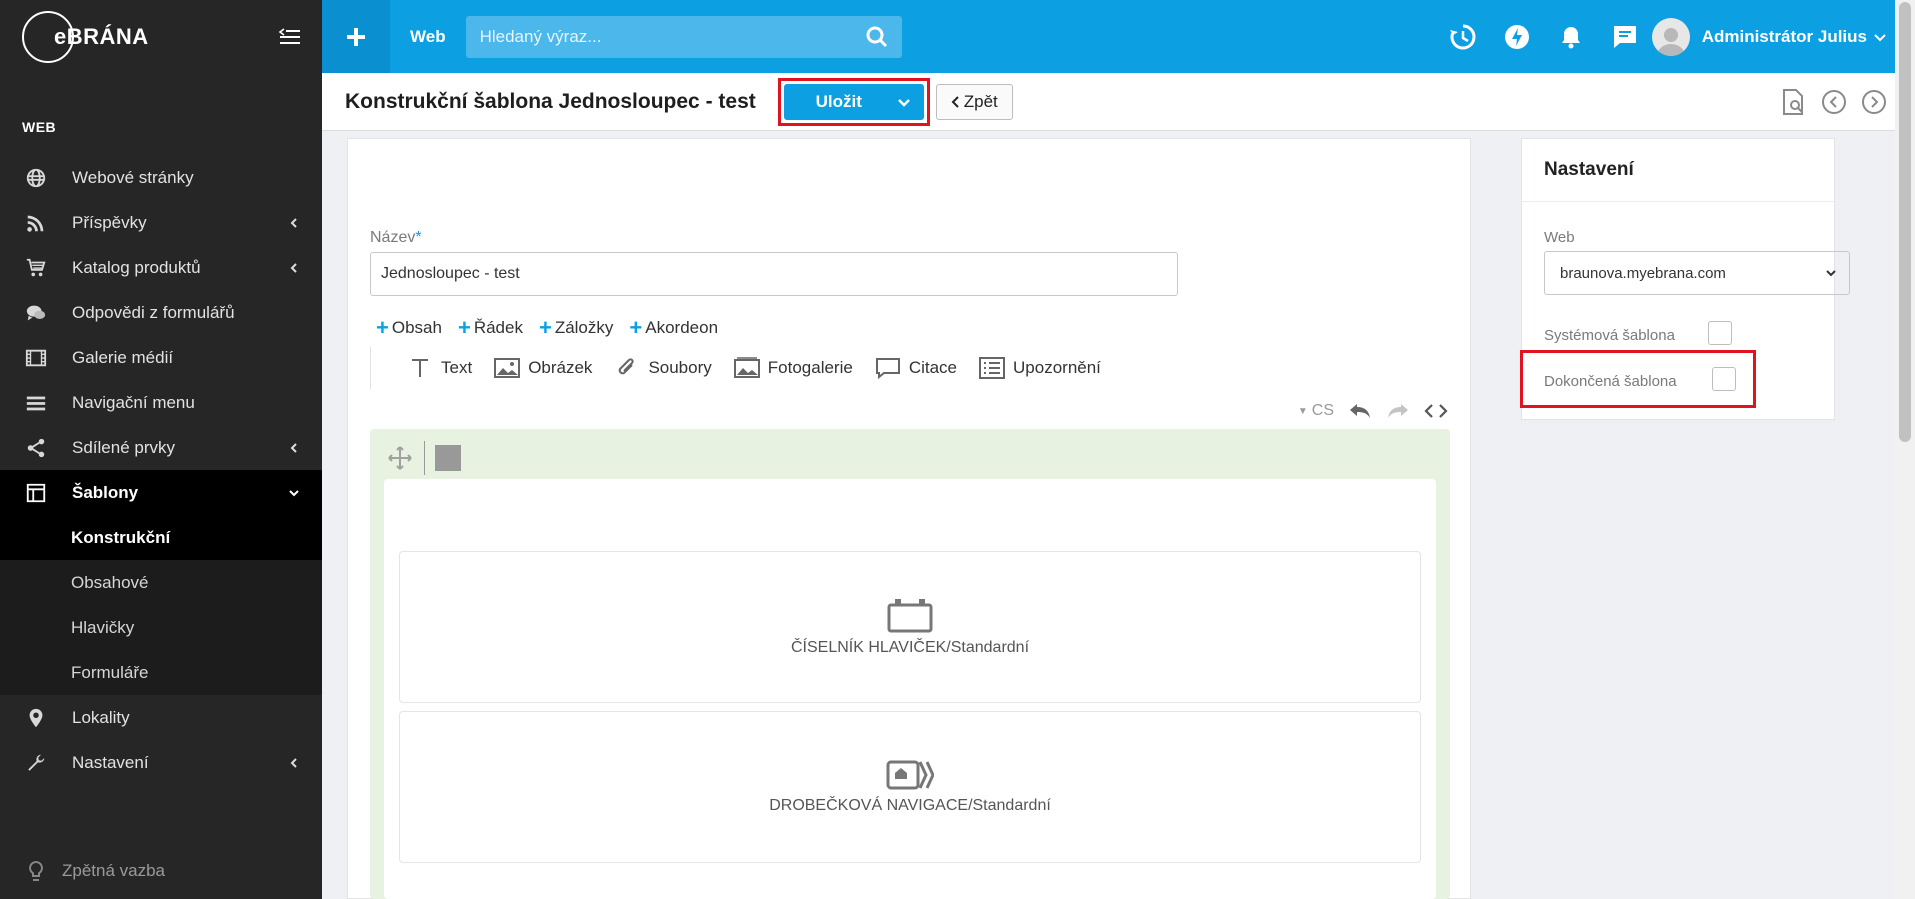 The image size is (1915, 899). What do you see at coordinates (1643, 273) in the screenshot?
I see `web-select-value: braunova.myebrana.com` at bounding box center [1643, 273].